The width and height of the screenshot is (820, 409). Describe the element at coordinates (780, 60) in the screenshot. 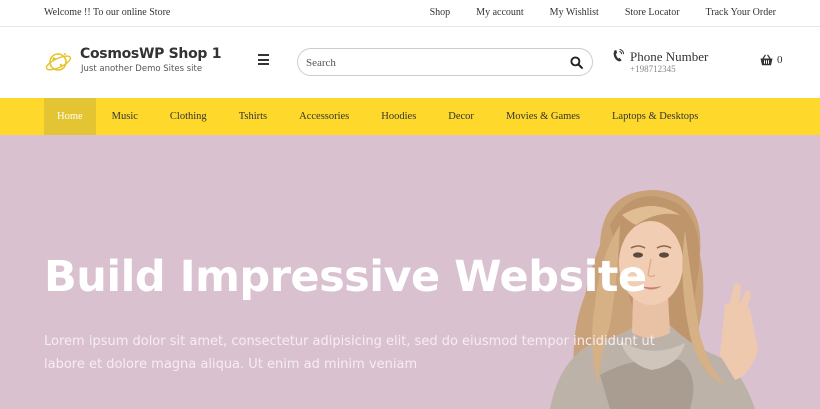

I see `cart-count: 0` at that location.